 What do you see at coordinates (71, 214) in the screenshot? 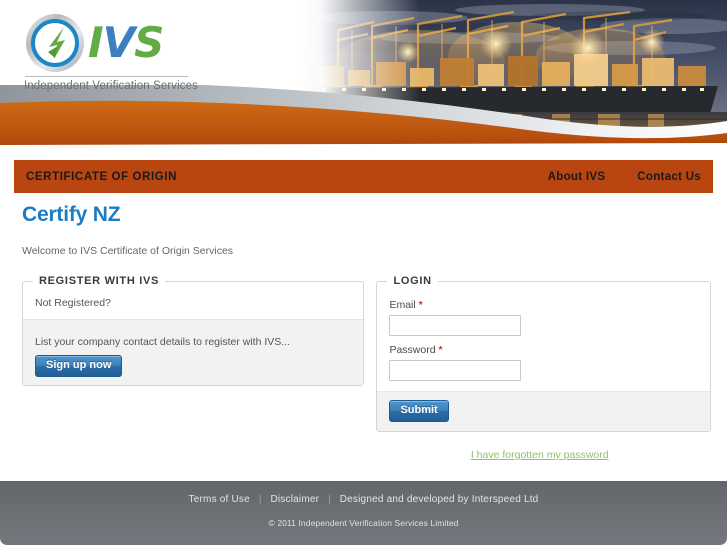
I see `page-title: Certify NZ` at bounding box center [71, 214].